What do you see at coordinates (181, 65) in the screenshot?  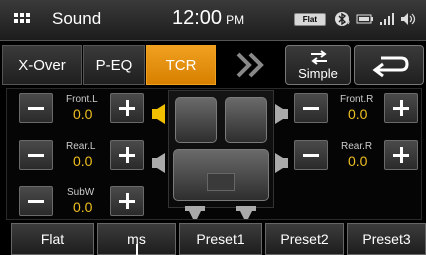 I see `tab-tcr: TCR` at bounding box center [181, 65].